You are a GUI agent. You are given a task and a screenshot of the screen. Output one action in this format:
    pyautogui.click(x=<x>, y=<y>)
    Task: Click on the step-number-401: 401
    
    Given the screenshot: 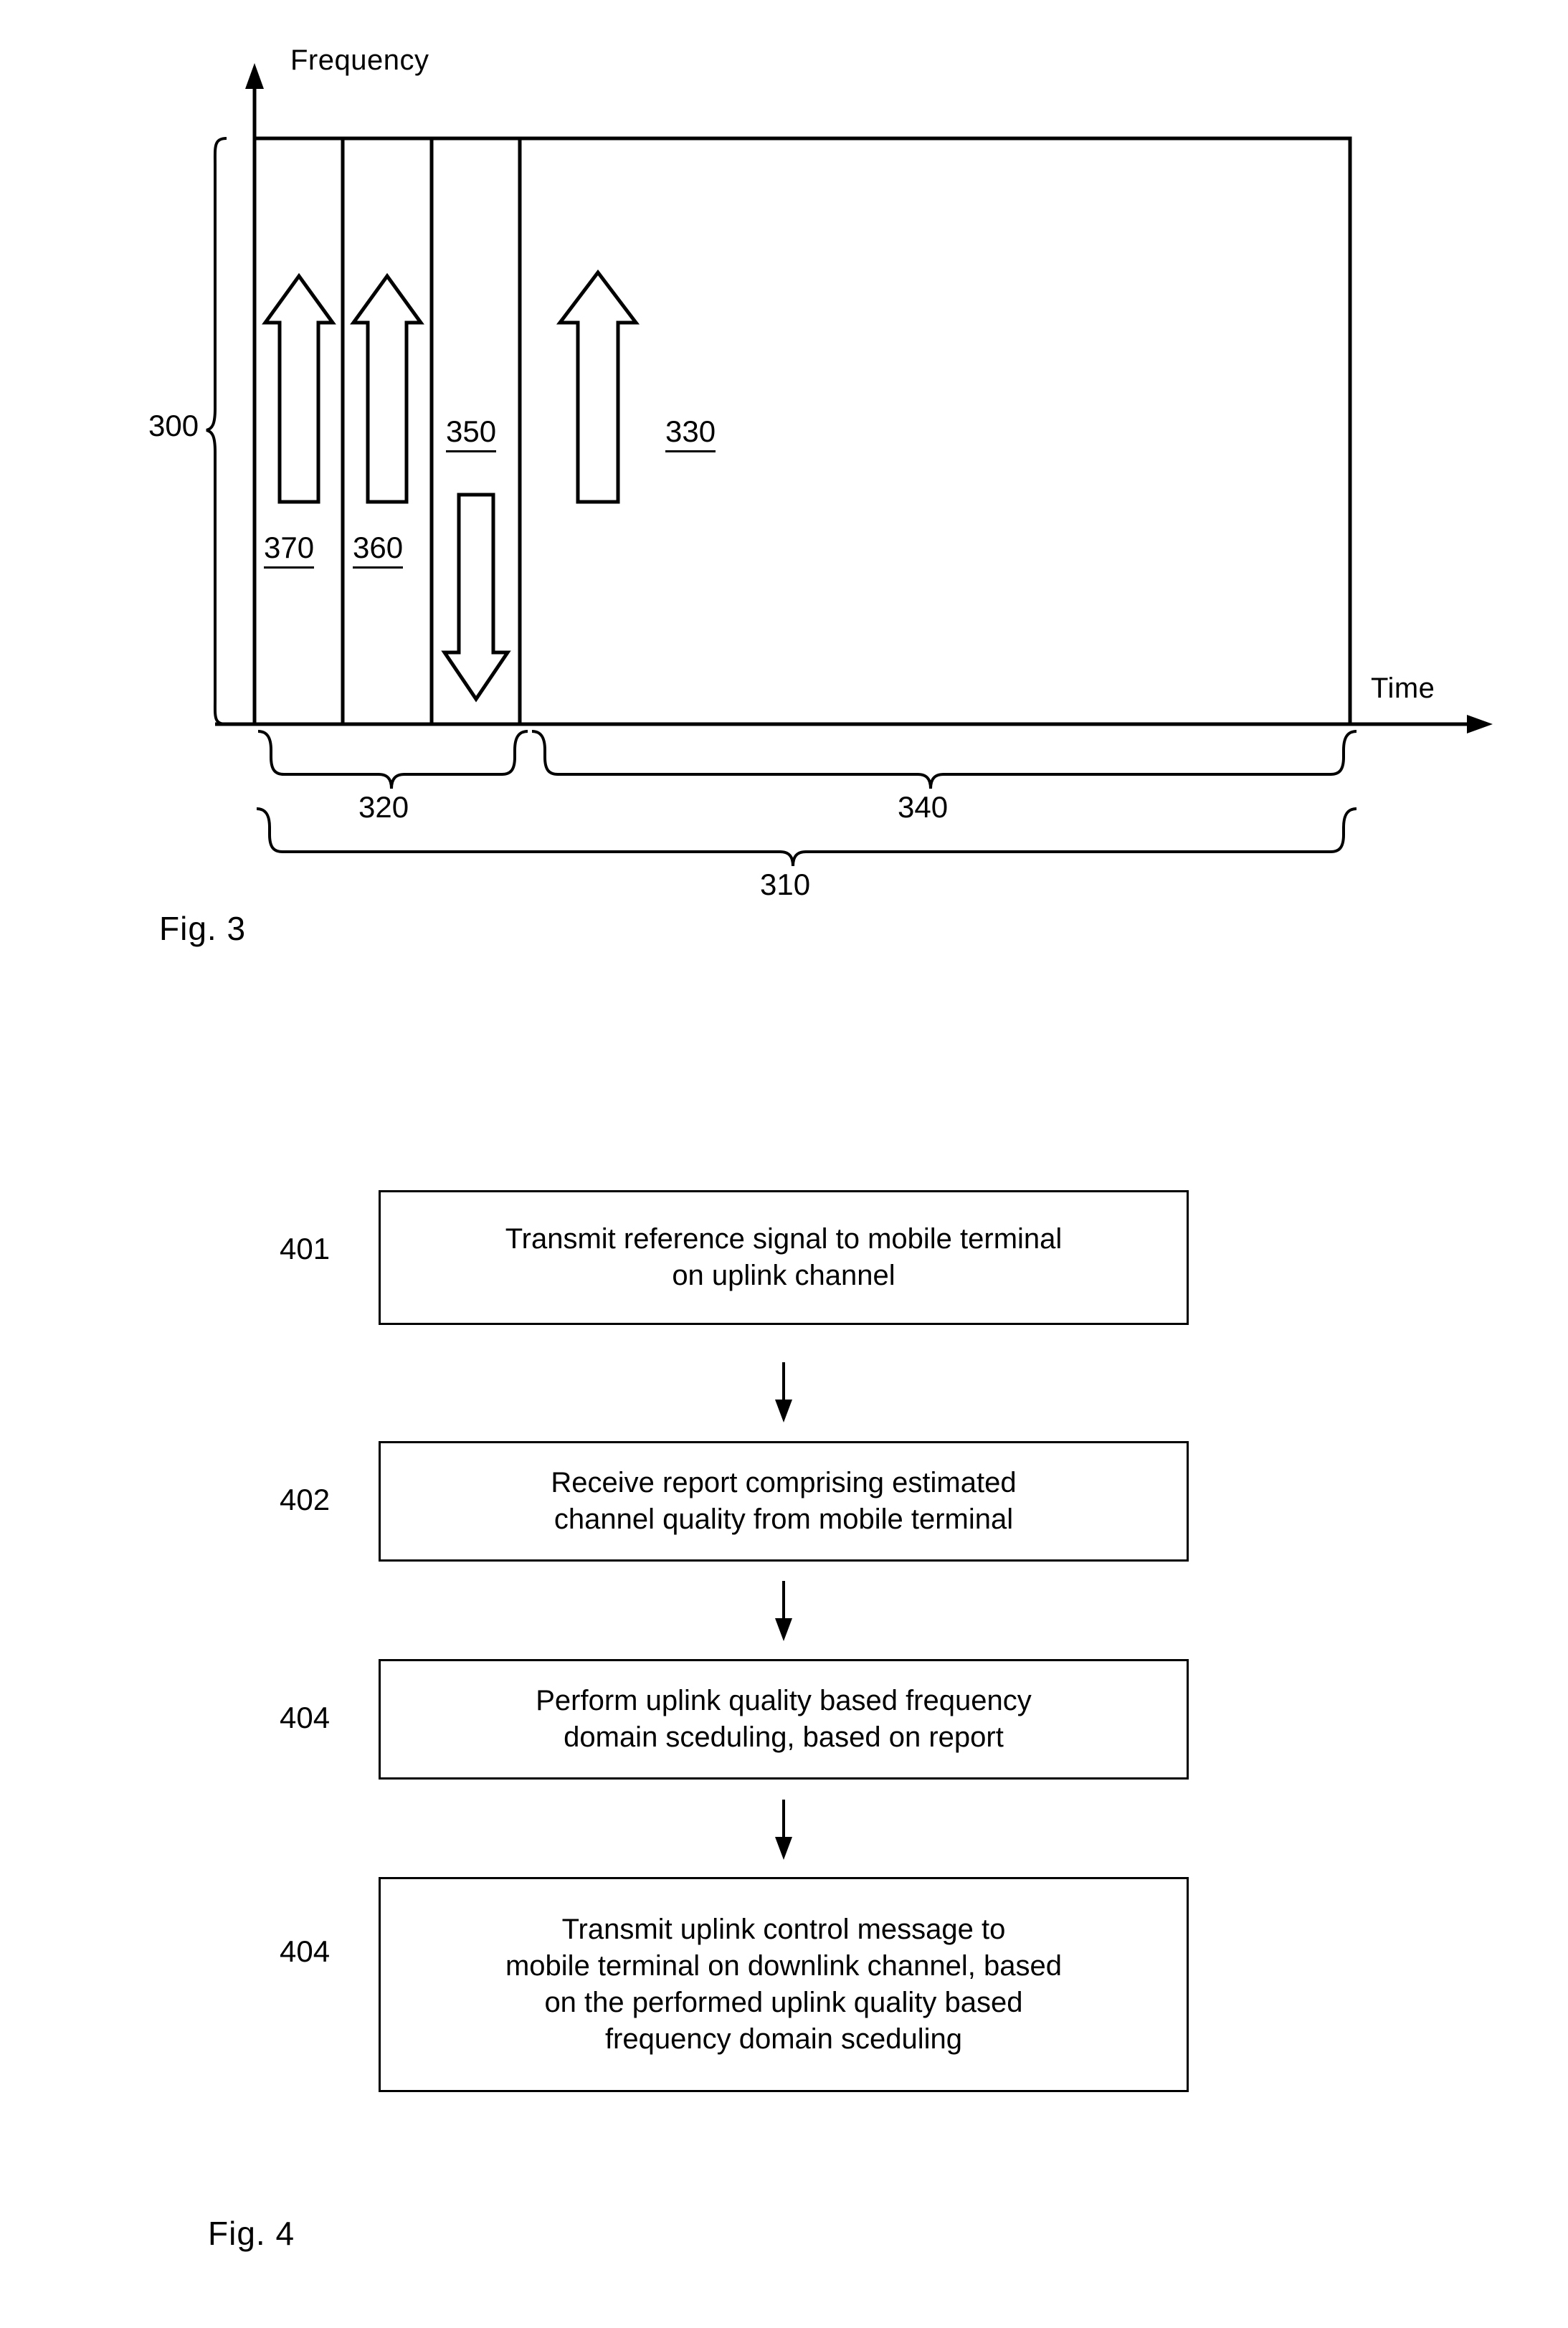 What is the action you would take?
    pyautogui.click(x=305, y=1248)
    